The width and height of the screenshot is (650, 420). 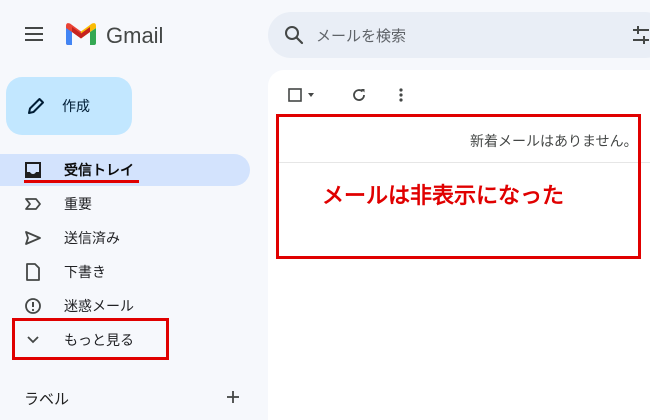 I want to click on app-name: Gmail, so click(x=135, y=35).